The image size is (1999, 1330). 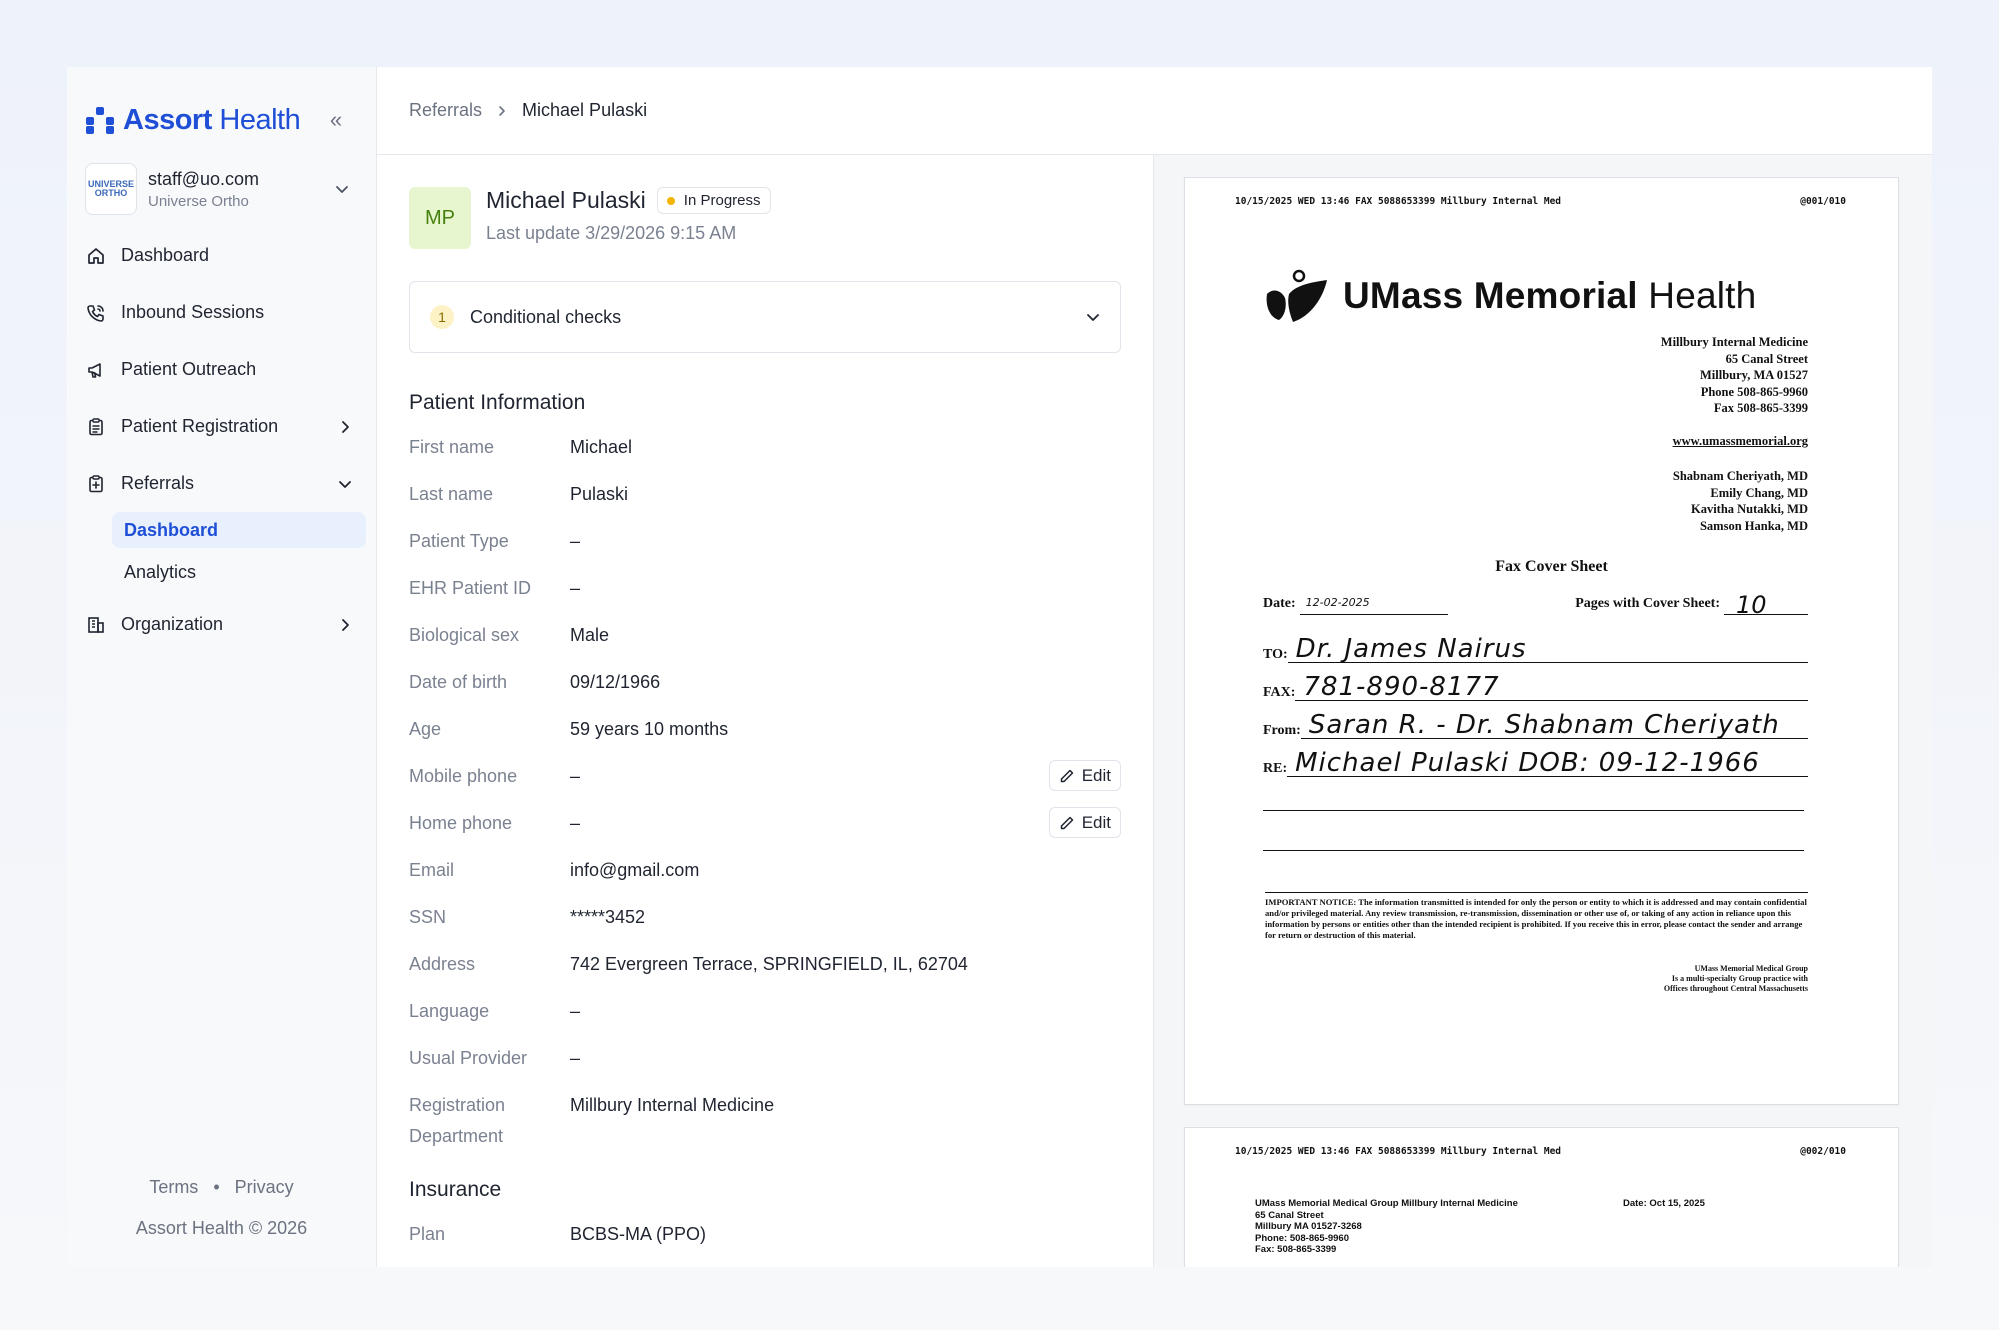 I want to click on info-label: Language, so click(x=449, y=1011).